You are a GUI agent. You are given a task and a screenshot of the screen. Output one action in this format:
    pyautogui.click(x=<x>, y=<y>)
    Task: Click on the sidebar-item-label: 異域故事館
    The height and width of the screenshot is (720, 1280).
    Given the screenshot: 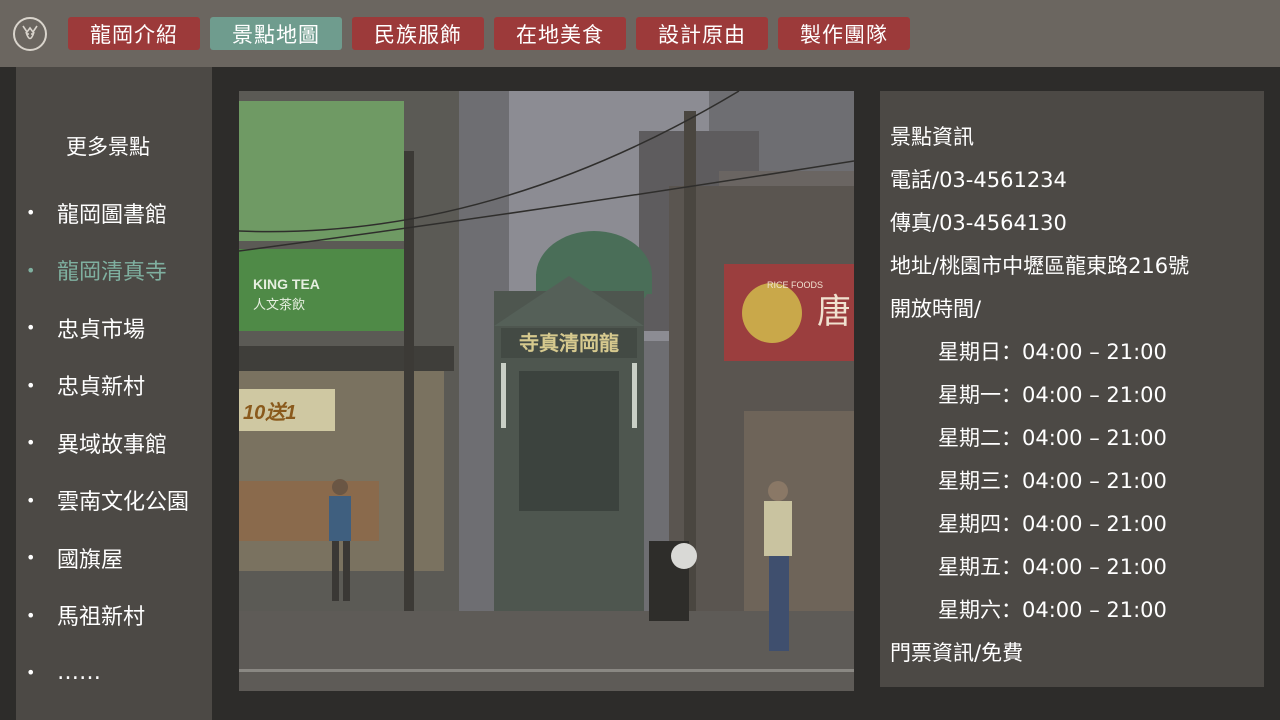 What is the action you would take?
    pyautogui.click(x=112, y=445)
    